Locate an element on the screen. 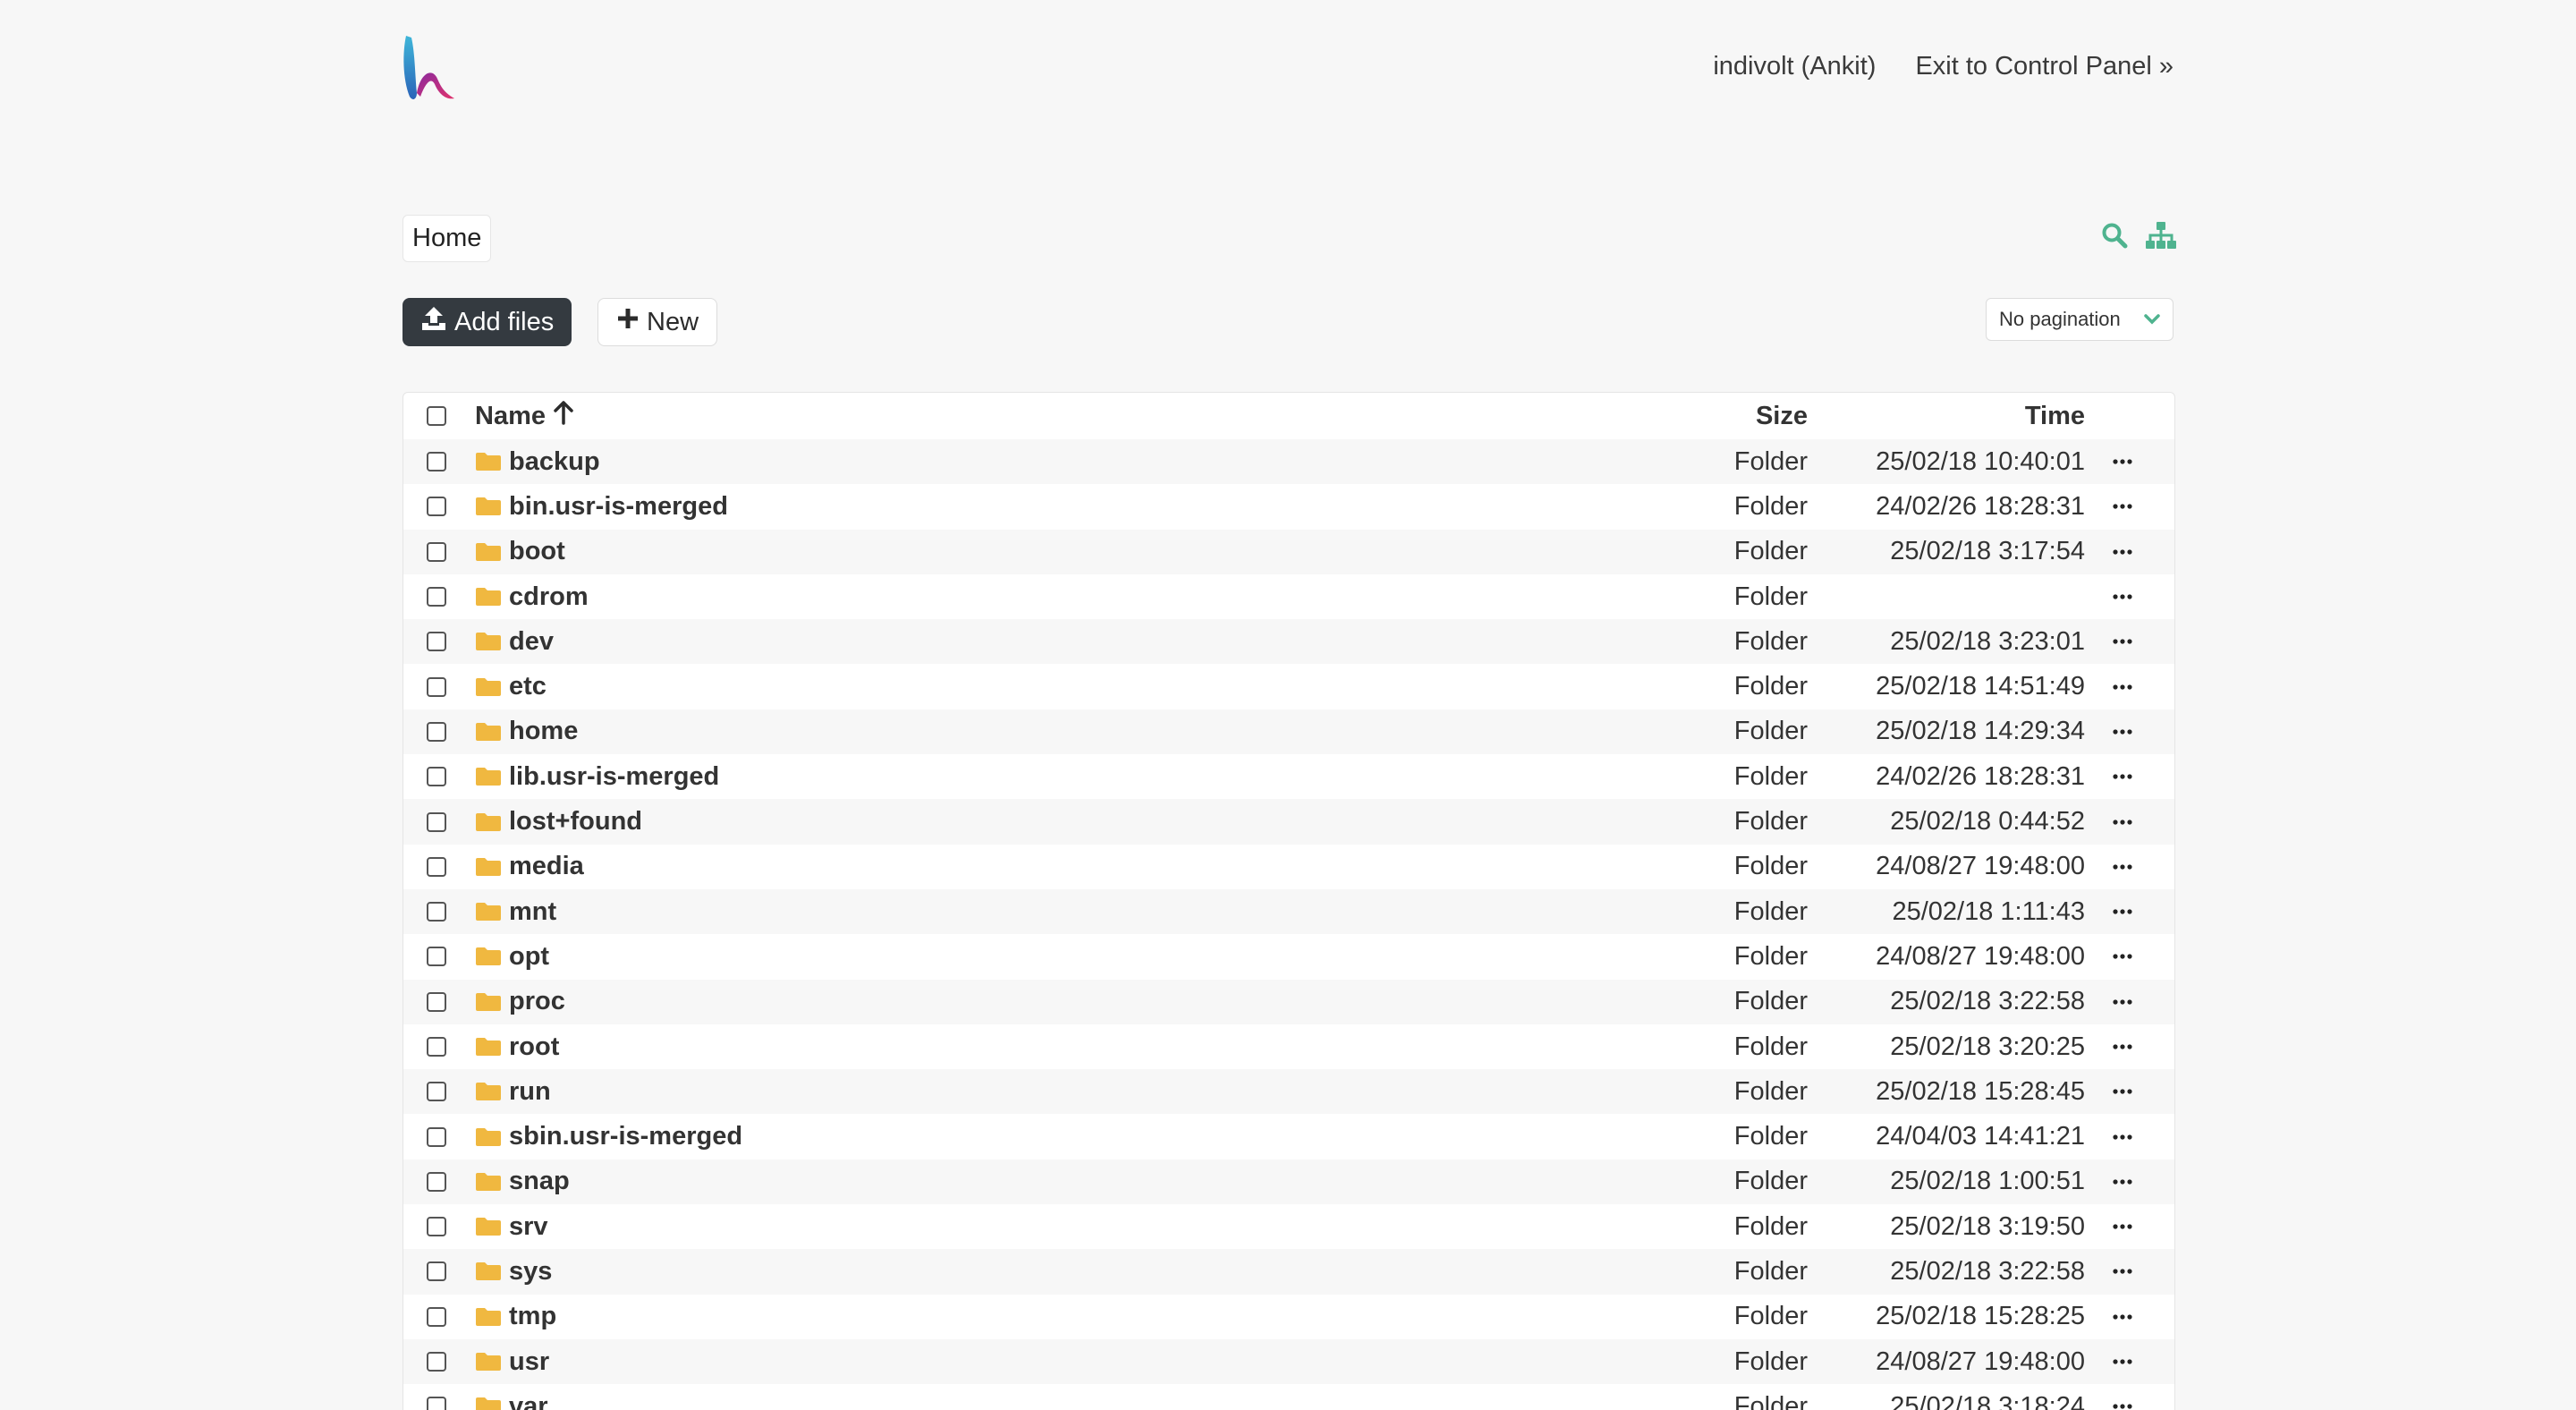  table-row: var Folder 25/02/18 3:18:24 is located at coordinates (1288, 1397).